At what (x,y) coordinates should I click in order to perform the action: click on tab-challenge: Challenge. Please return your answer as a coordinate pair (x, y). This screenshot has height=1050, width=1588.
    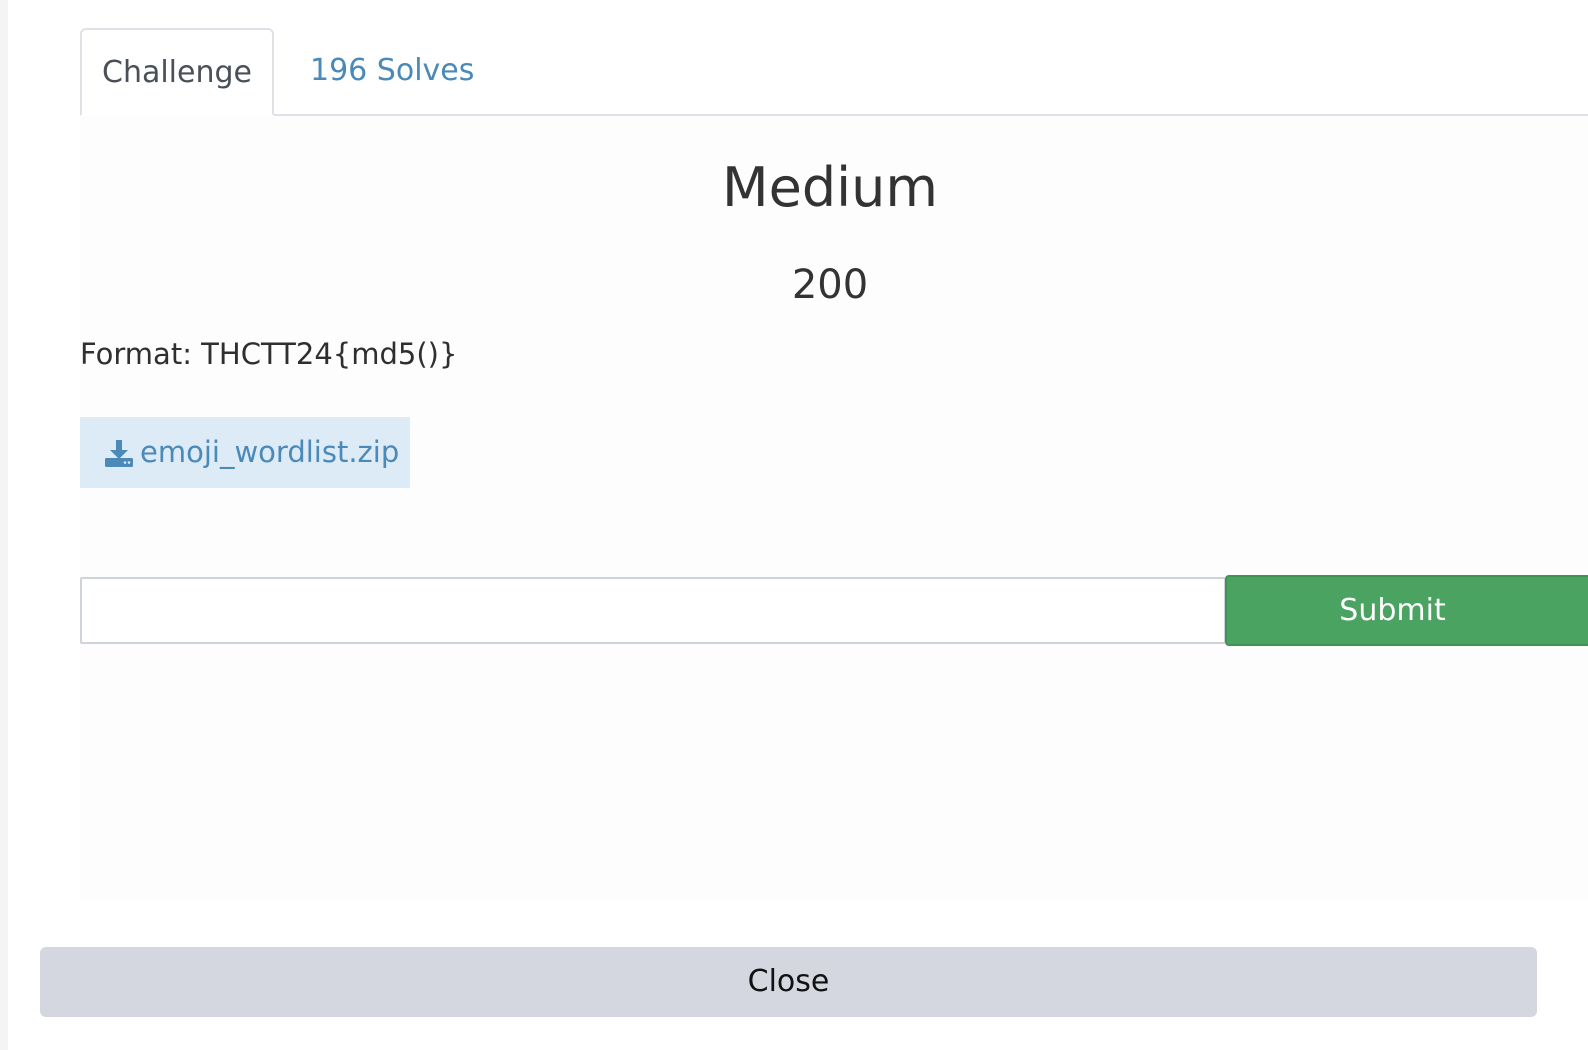
    Looking at the image, I should click on (177, 72).